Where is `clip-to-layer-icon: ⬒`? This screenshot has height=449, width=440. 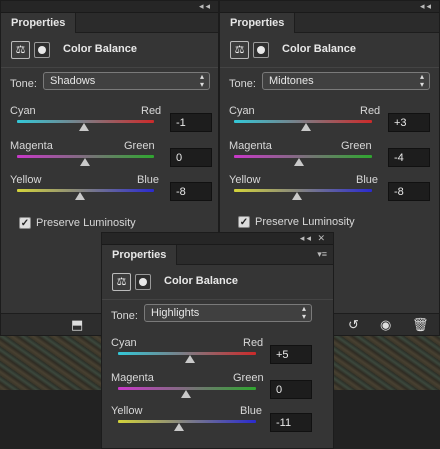 clip-to-layer-icon: ⬒ is located at coordinates (77, 325).